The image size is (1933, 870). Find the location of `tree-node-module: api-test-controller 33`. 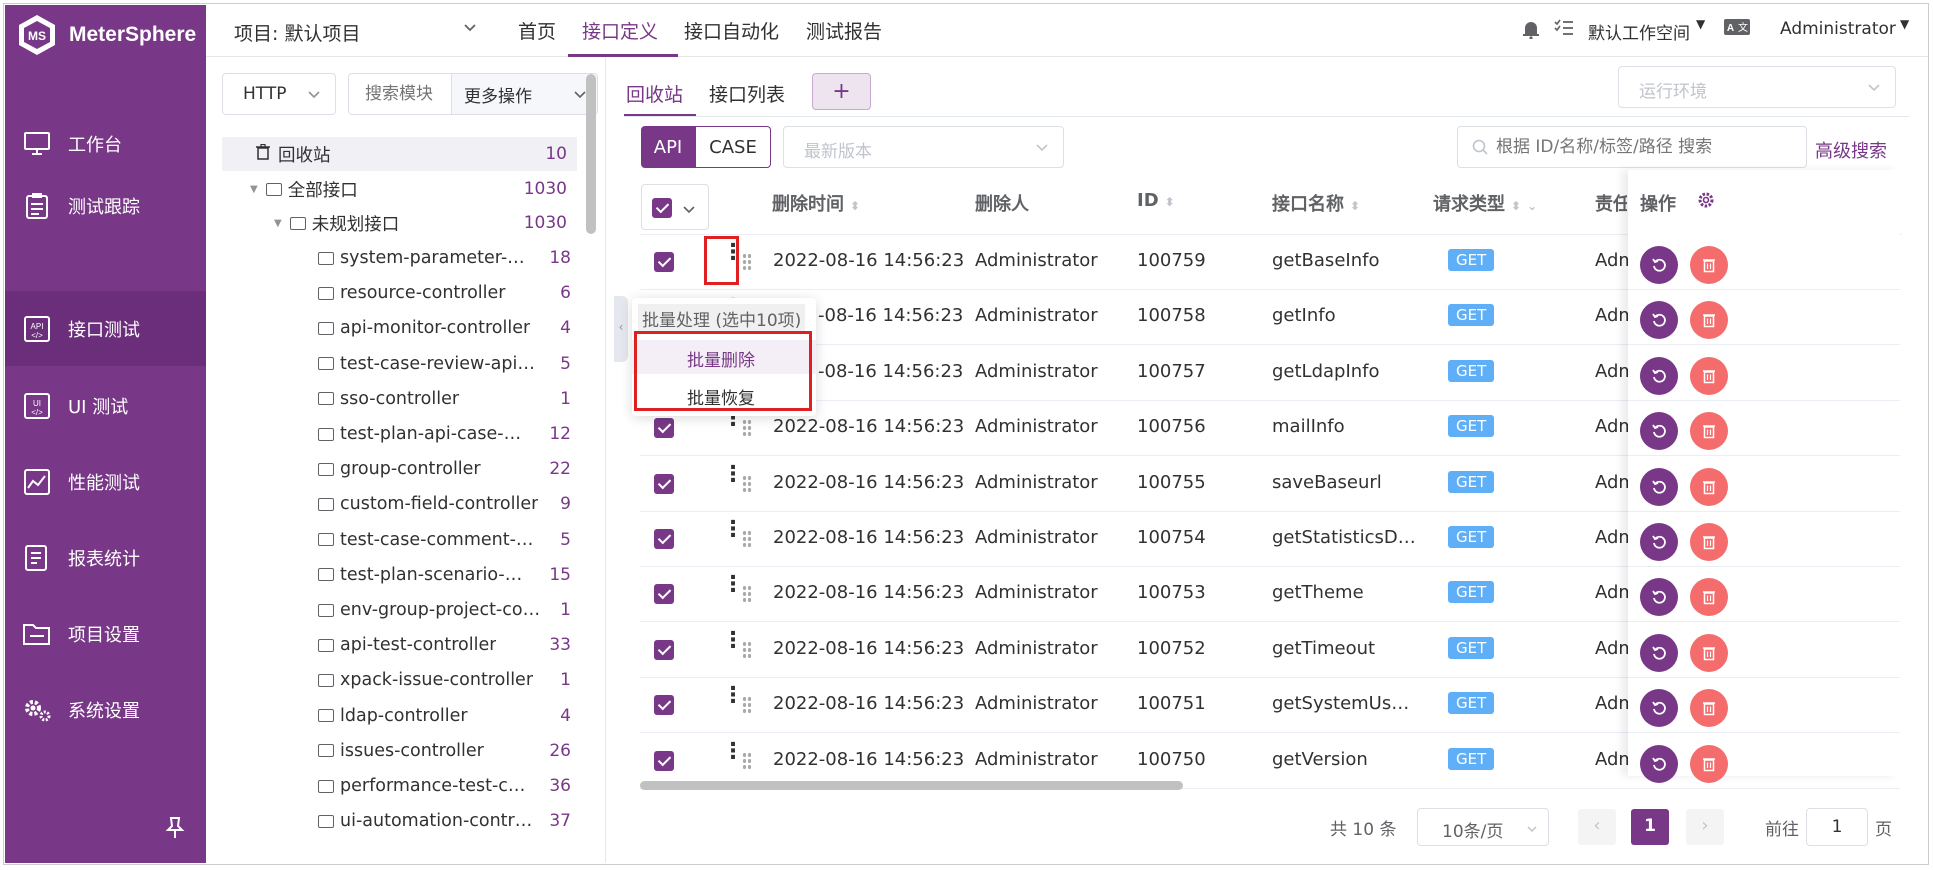

tree-node-module: api-test-controller 33 is located at coordinates (399, 645).